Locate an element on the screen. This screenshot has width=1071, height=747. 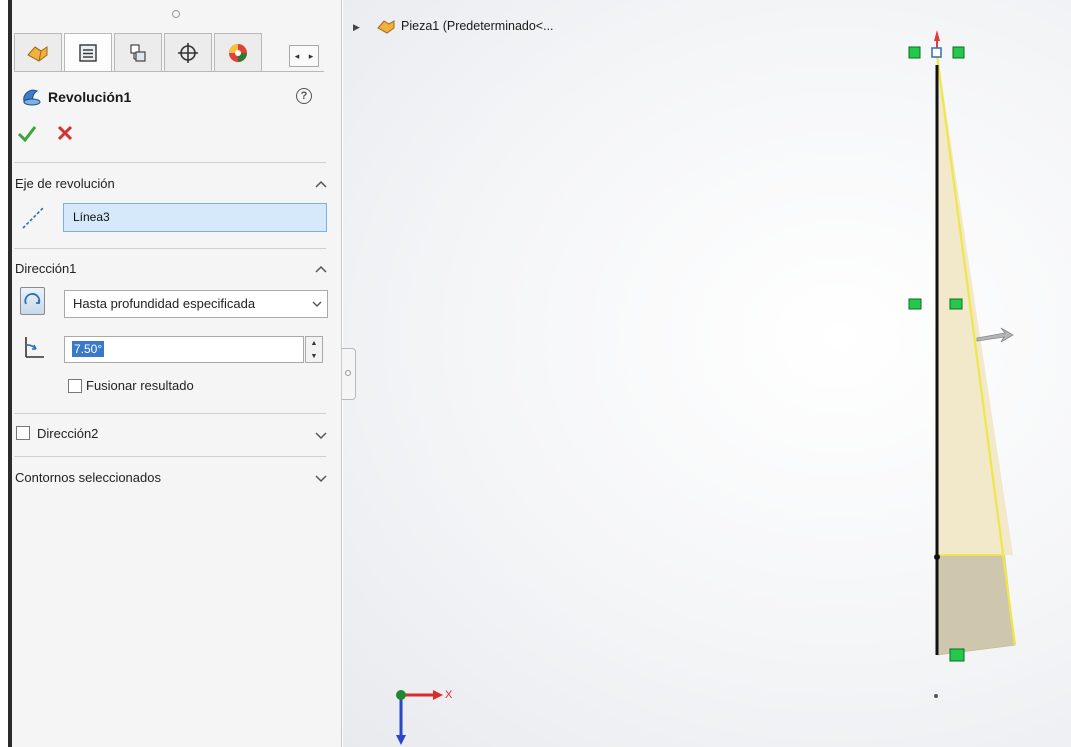
merge-result-label: Fusionar resultado is located at coordinates (140, 385).